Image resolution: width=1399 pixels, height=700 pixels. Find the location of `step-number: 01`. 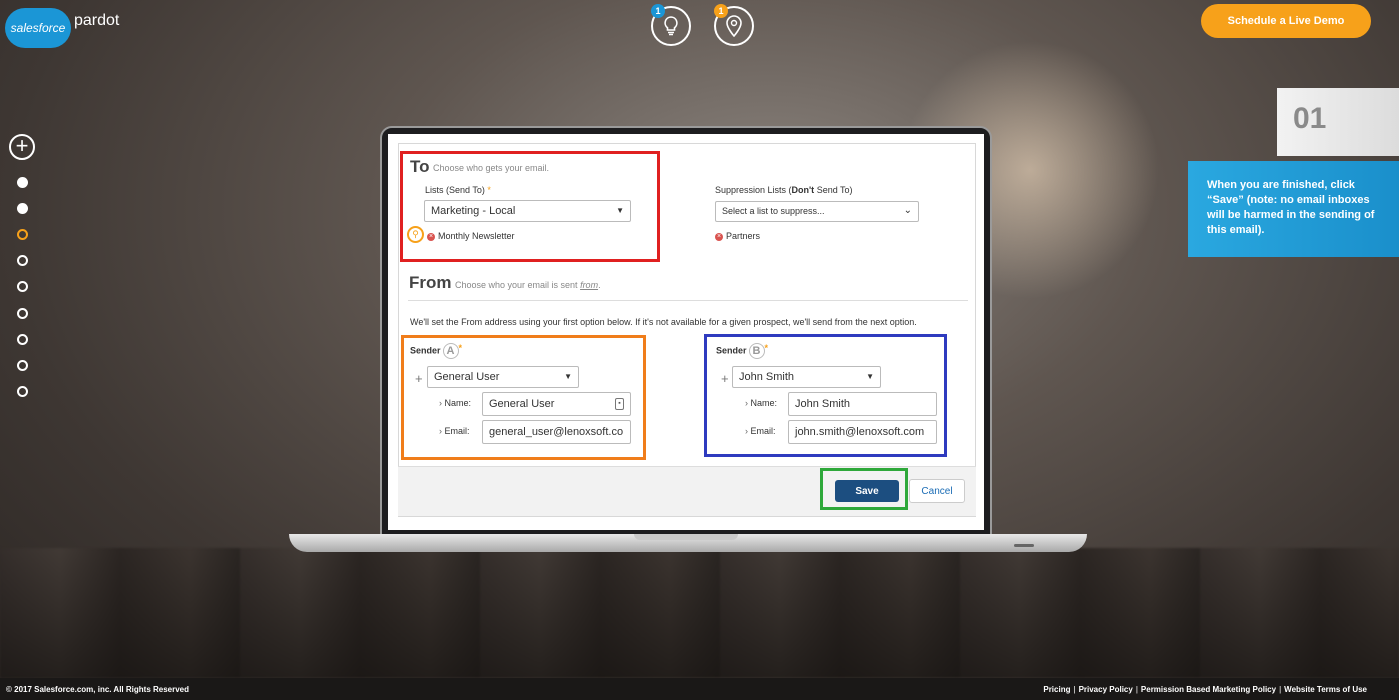

step-number: 01 is located at coordinates (1338, 122).